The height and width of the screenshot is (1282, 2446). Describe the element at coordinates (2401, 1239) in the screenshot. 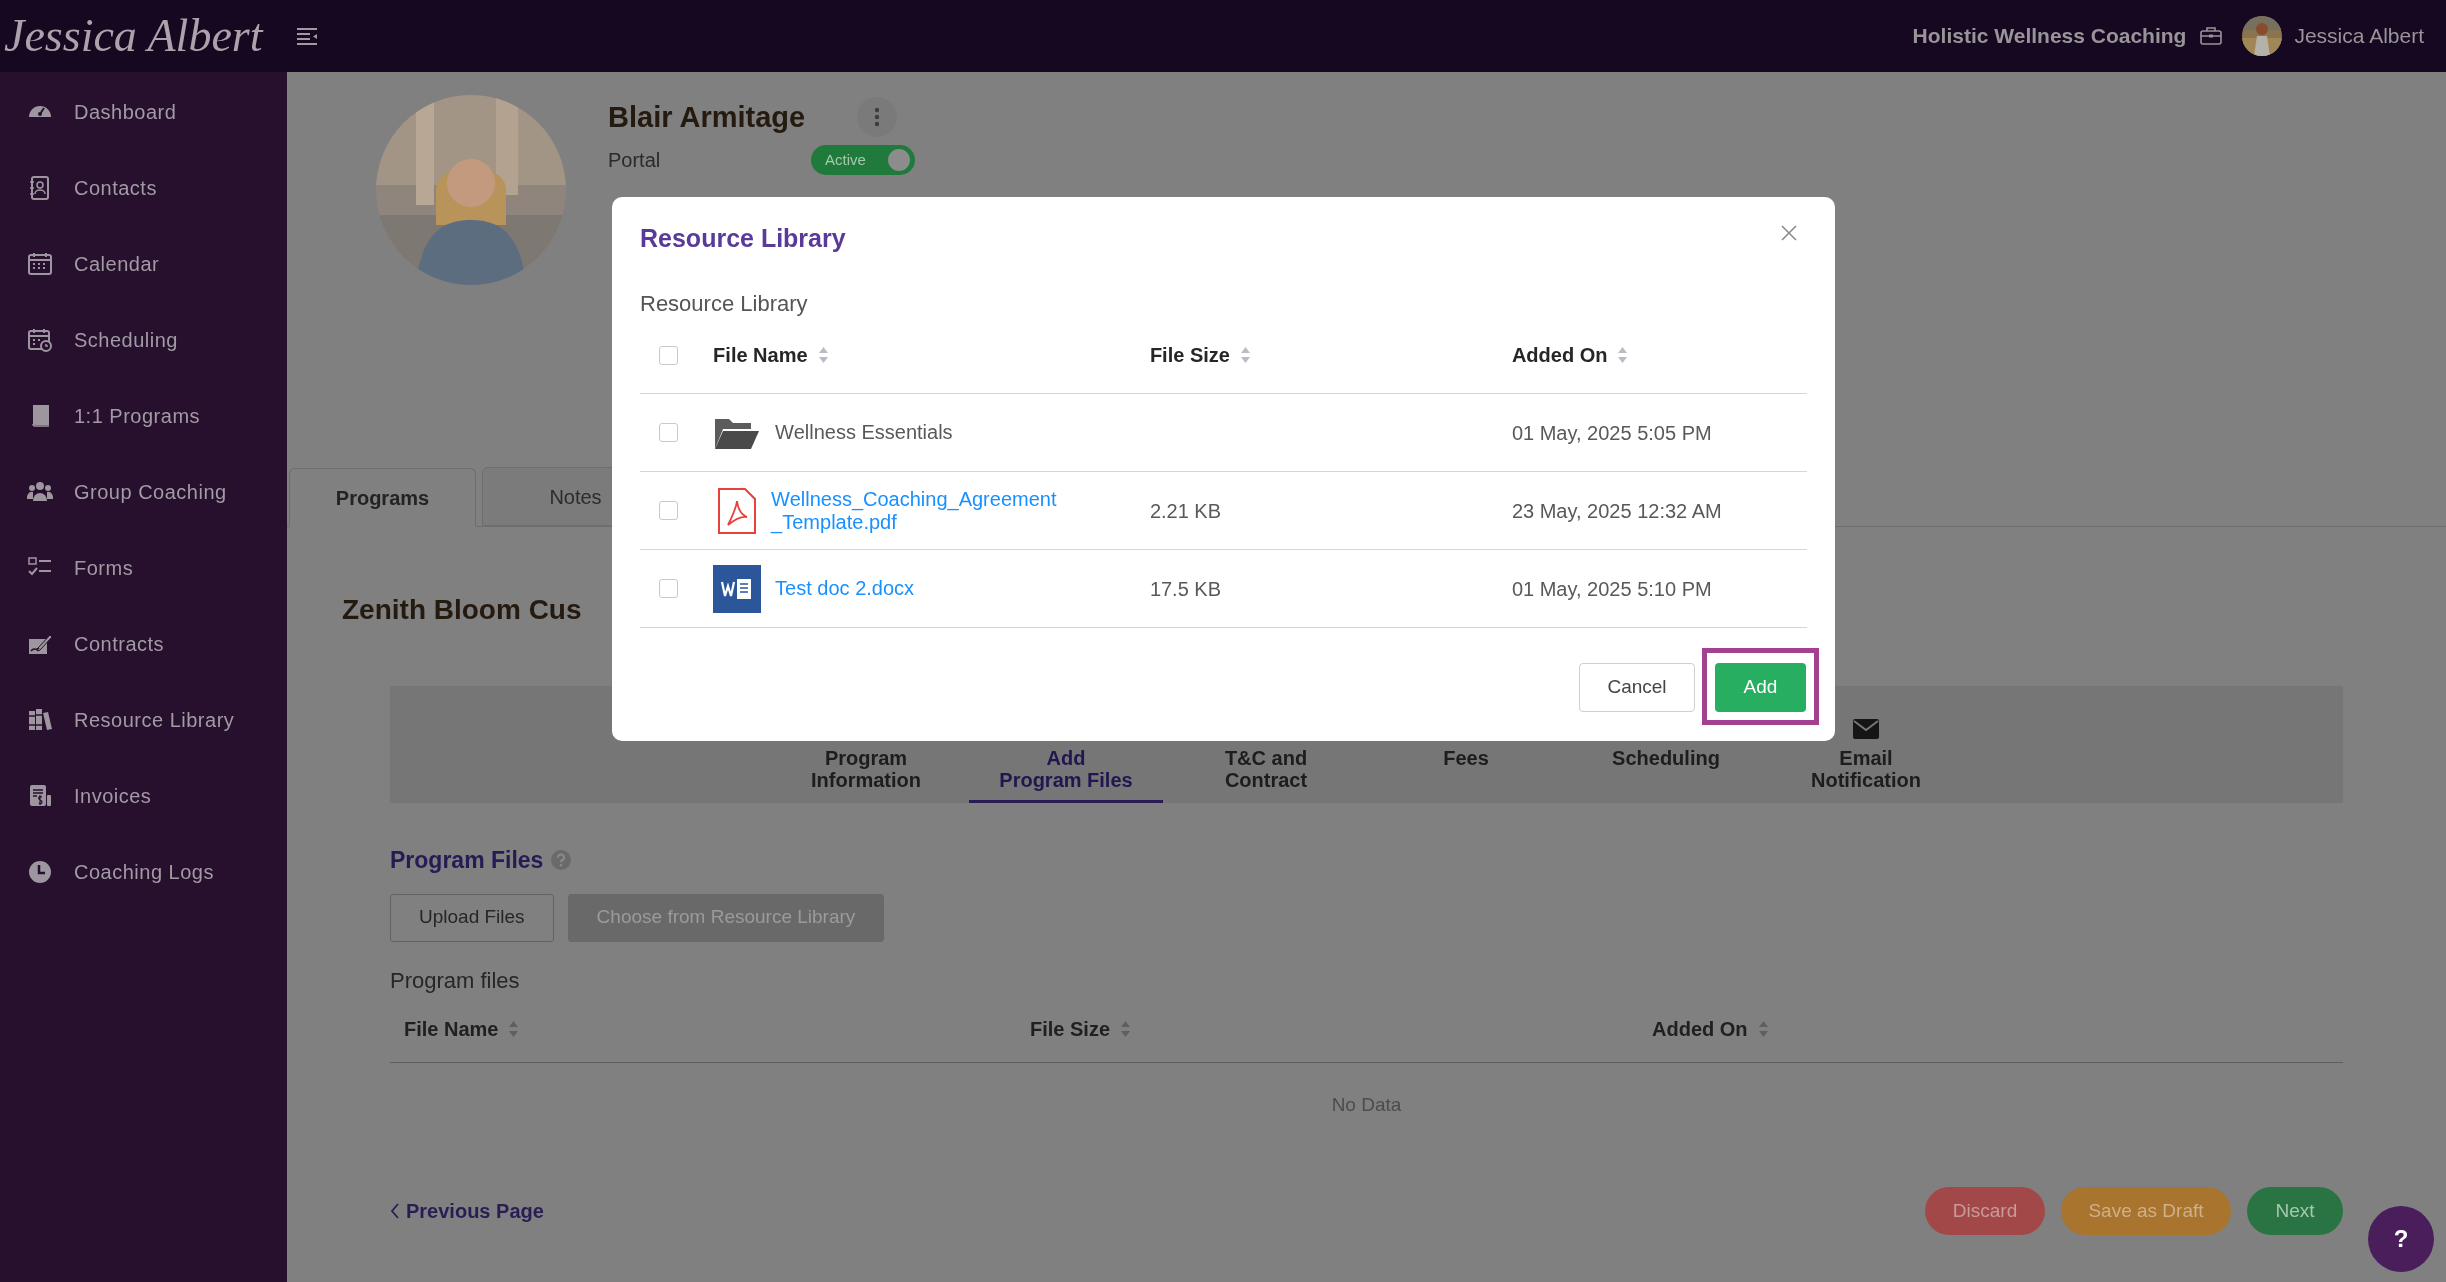

I see `help-button: ?` at that location.